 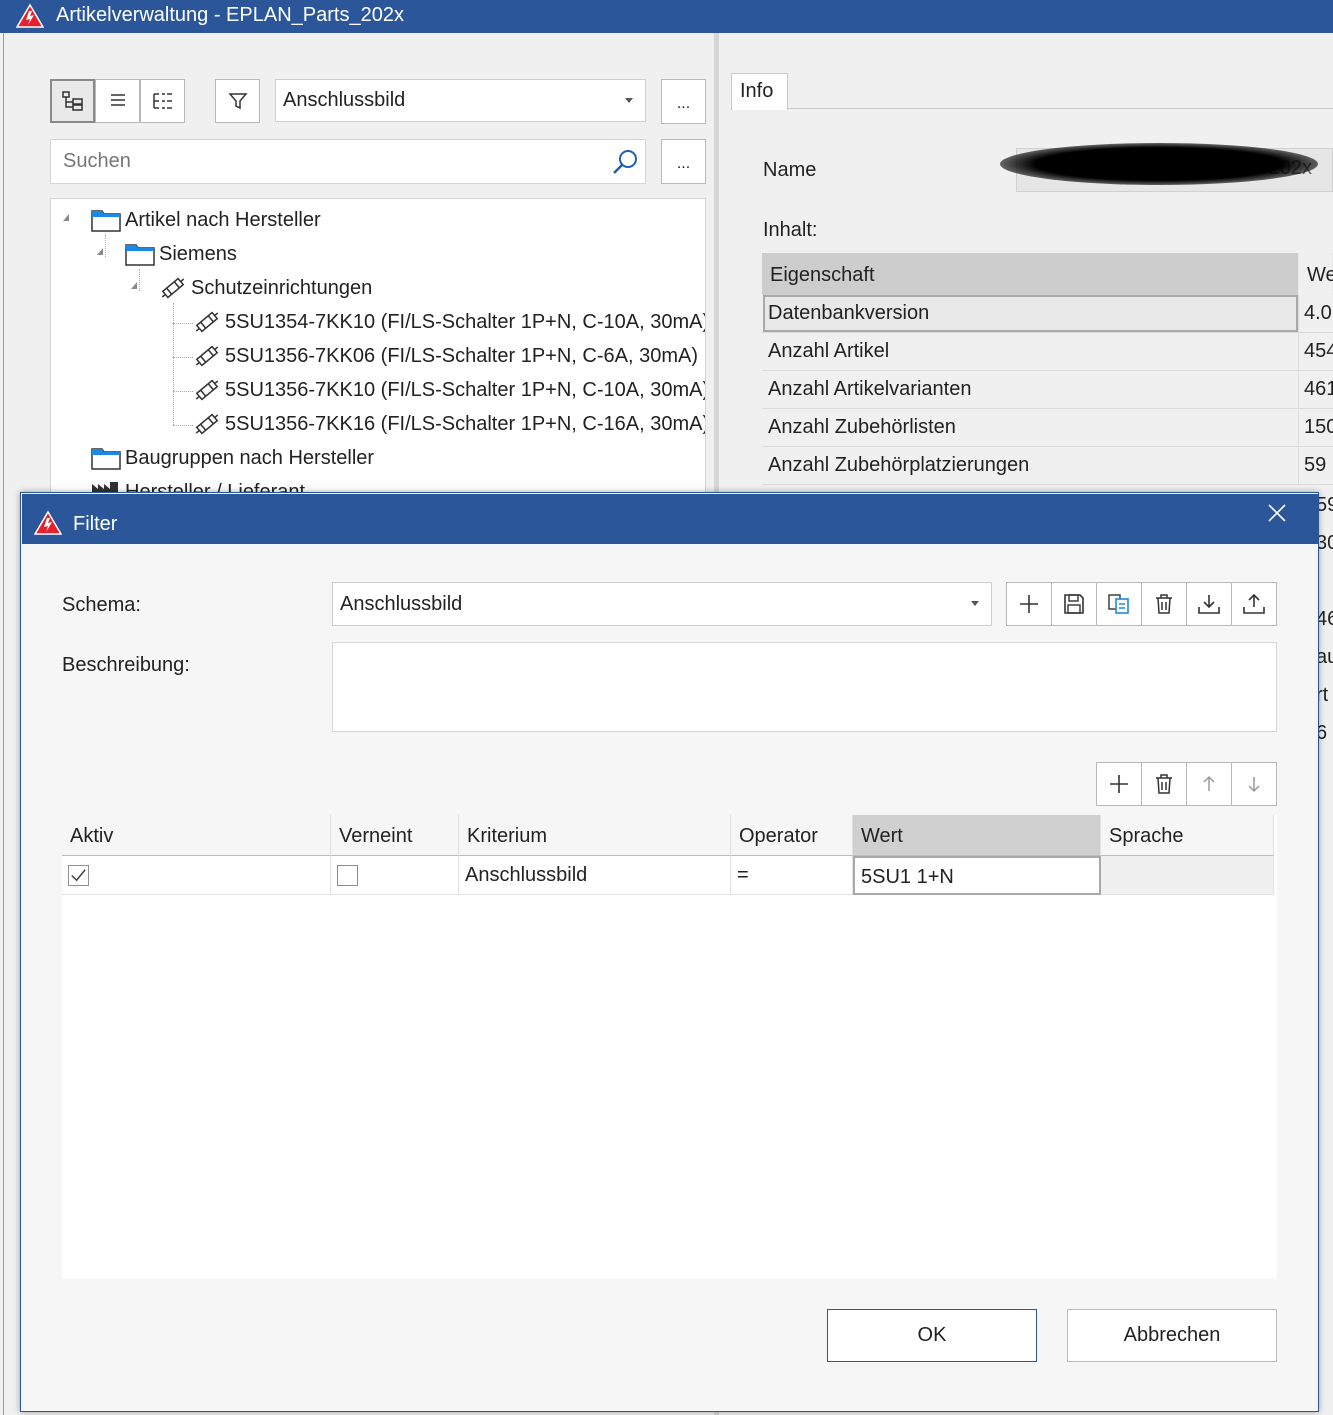 I want to click on tree-list-icon, so click(x=162, y=101).